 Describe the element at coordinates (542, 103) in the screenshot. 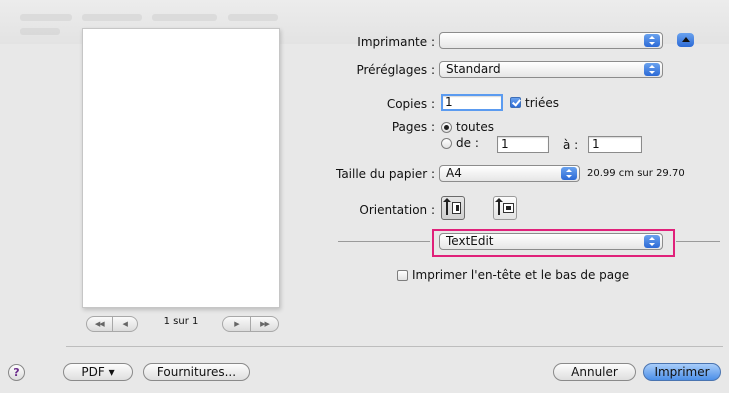

I see `collated-label: triées` at that location.